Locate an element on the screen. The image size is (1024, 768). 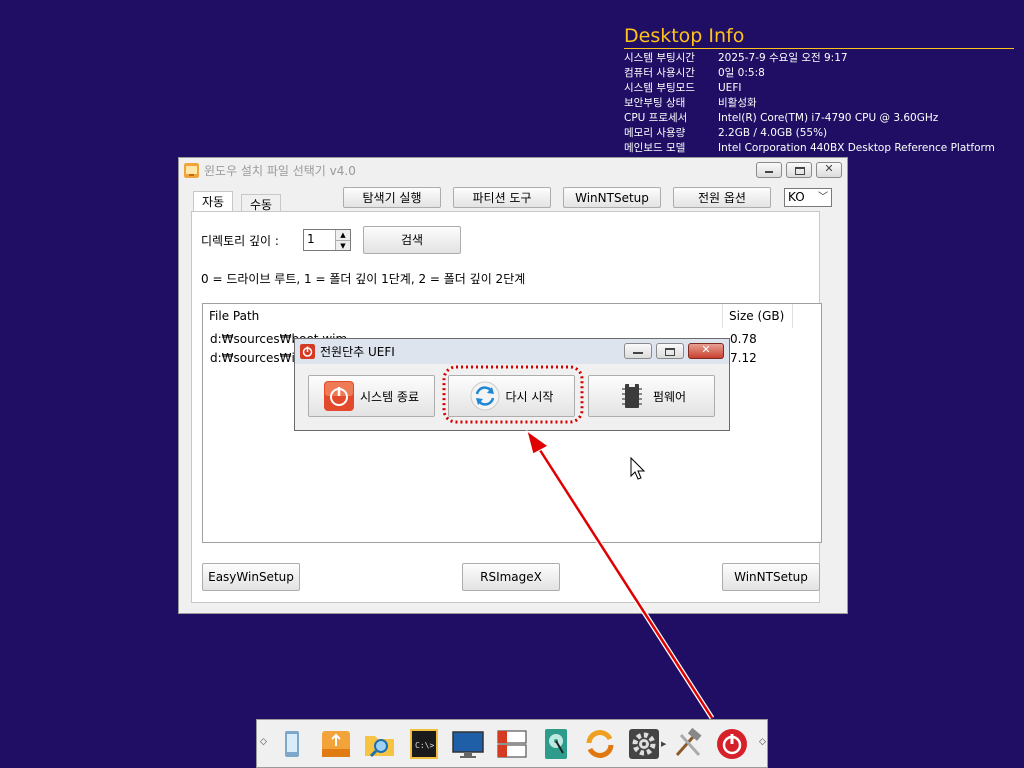
folder-search-icon is located at coordinates (380, 744).